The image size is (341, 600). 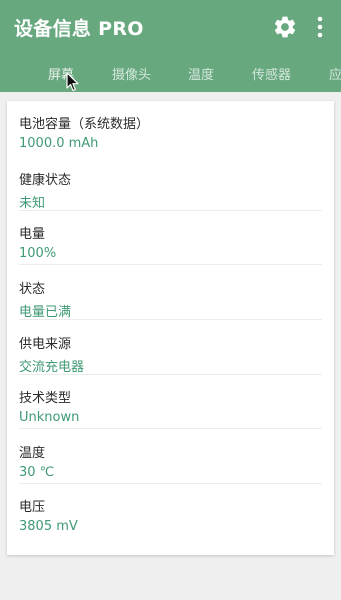 What do you see at coordinates (271, 73) in the screenshot?
I see `tab-sensors: 传感器` at bounding box center [271, 73].